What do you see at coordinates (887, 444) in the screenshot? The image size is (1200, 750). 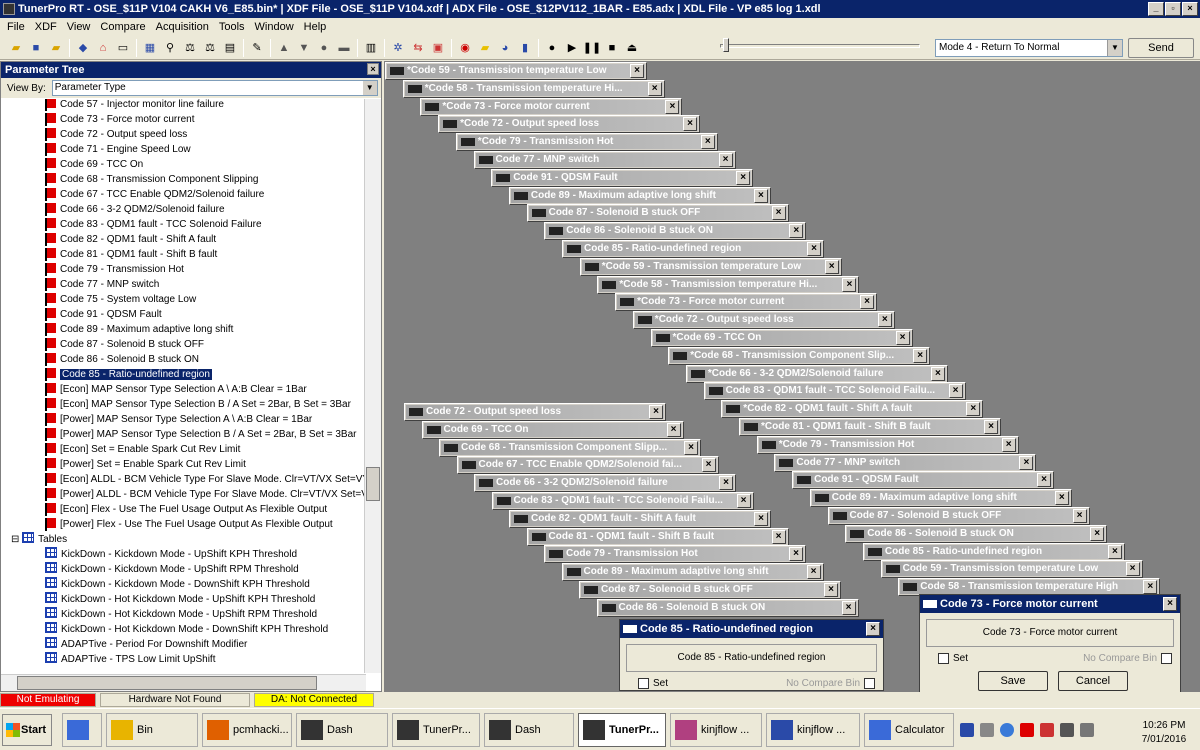 I see `child-window-title: *Code 79 - Transmission Hot` at bounding box center [887, 444].